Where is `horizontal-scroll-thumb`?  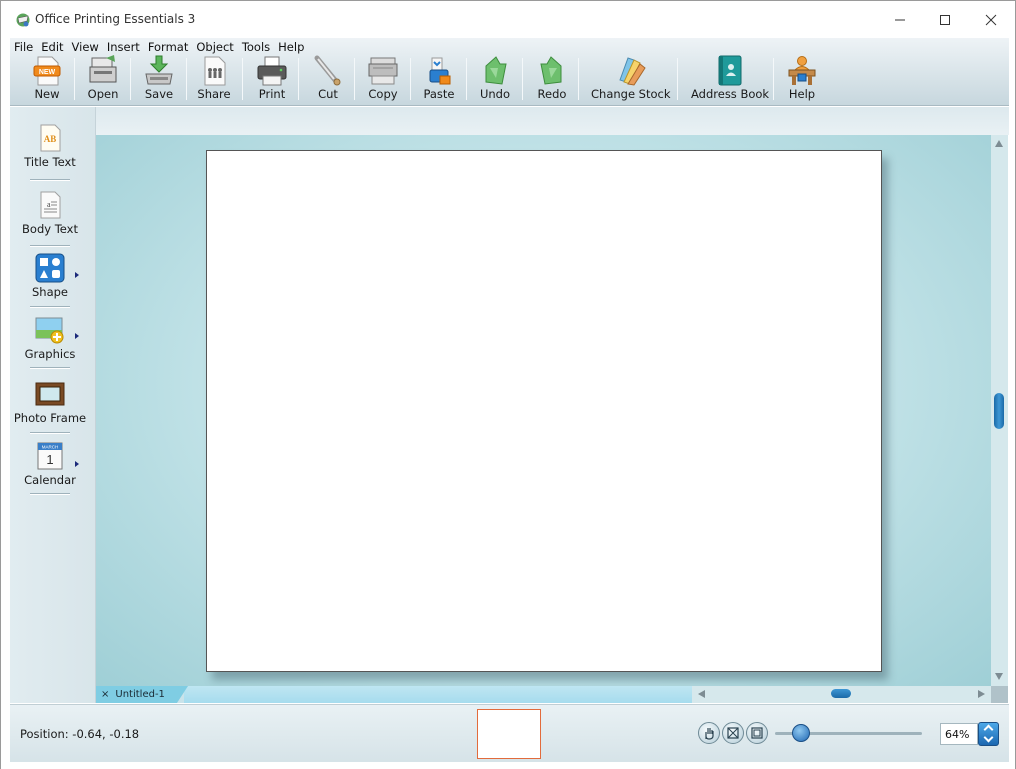 horizontal-scroll-thumb is located at coordinates (841, 693).